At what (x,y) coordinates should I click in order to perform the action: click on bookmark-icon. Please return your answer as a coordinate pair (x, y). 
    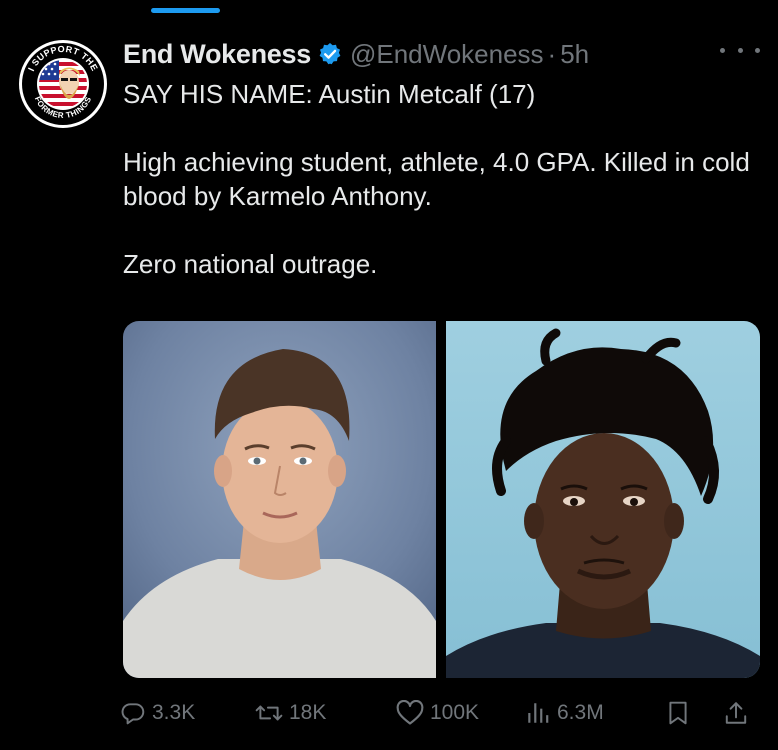
    Looking at the image, I should click on (678, 713).